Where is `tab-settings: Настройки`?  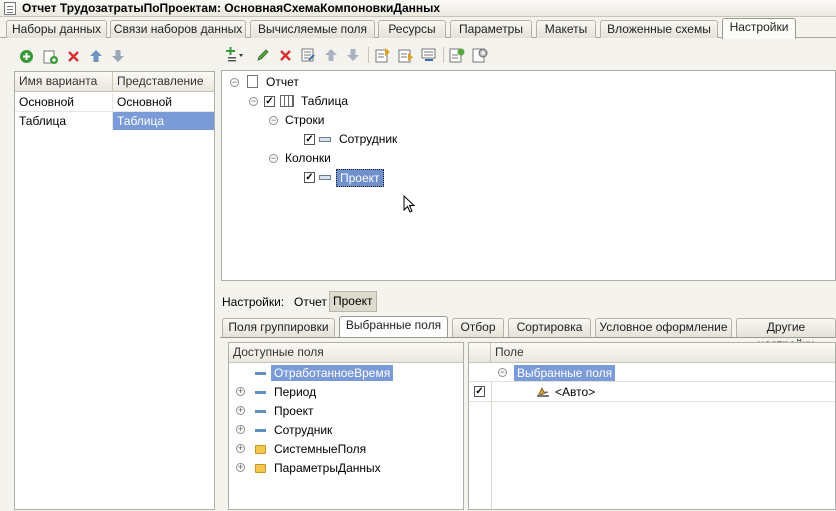 tab-settings: Настройки is located at coordinates (759, 28).